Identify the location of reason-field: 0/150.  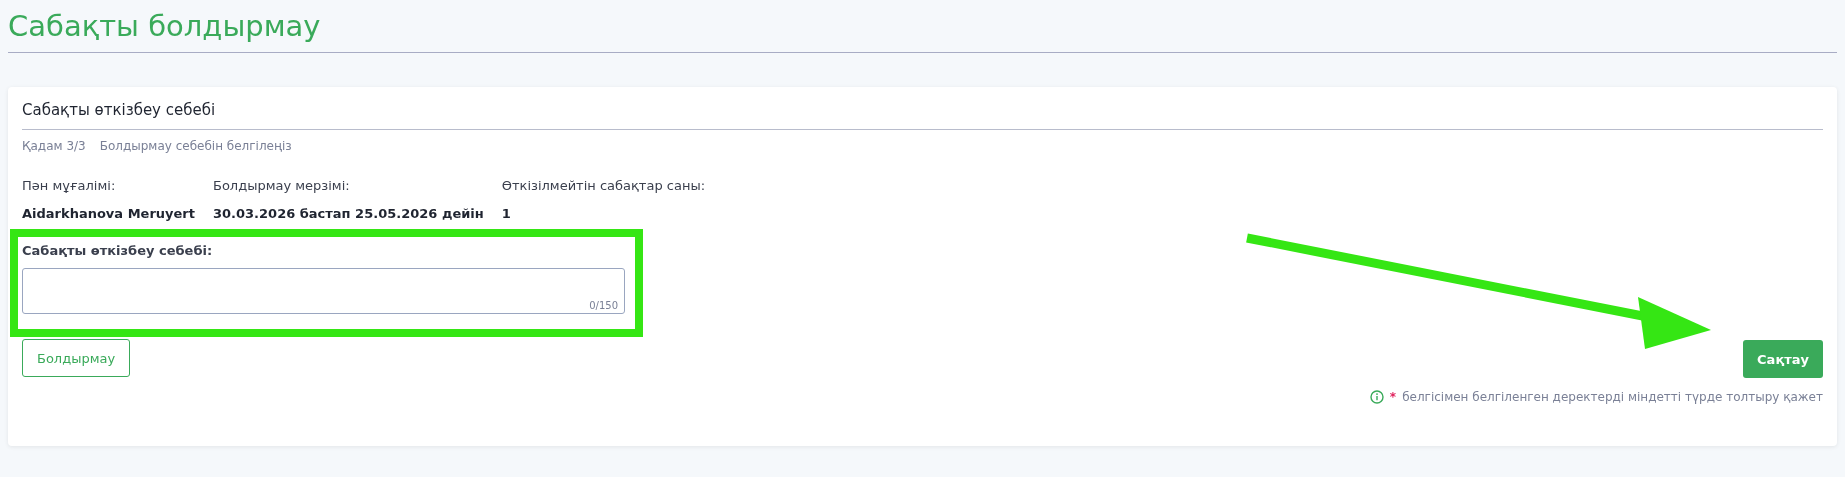
(323, 291).